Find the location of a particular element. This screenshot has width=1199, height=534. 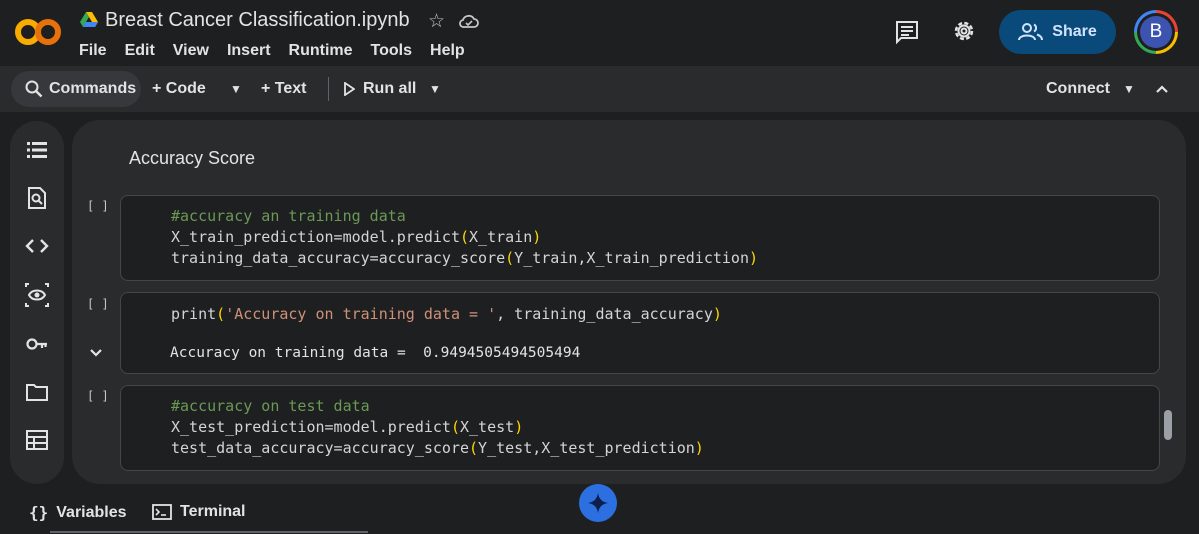

code-text: X_train_prediction=model.predict is located at coordinates (315, 237).